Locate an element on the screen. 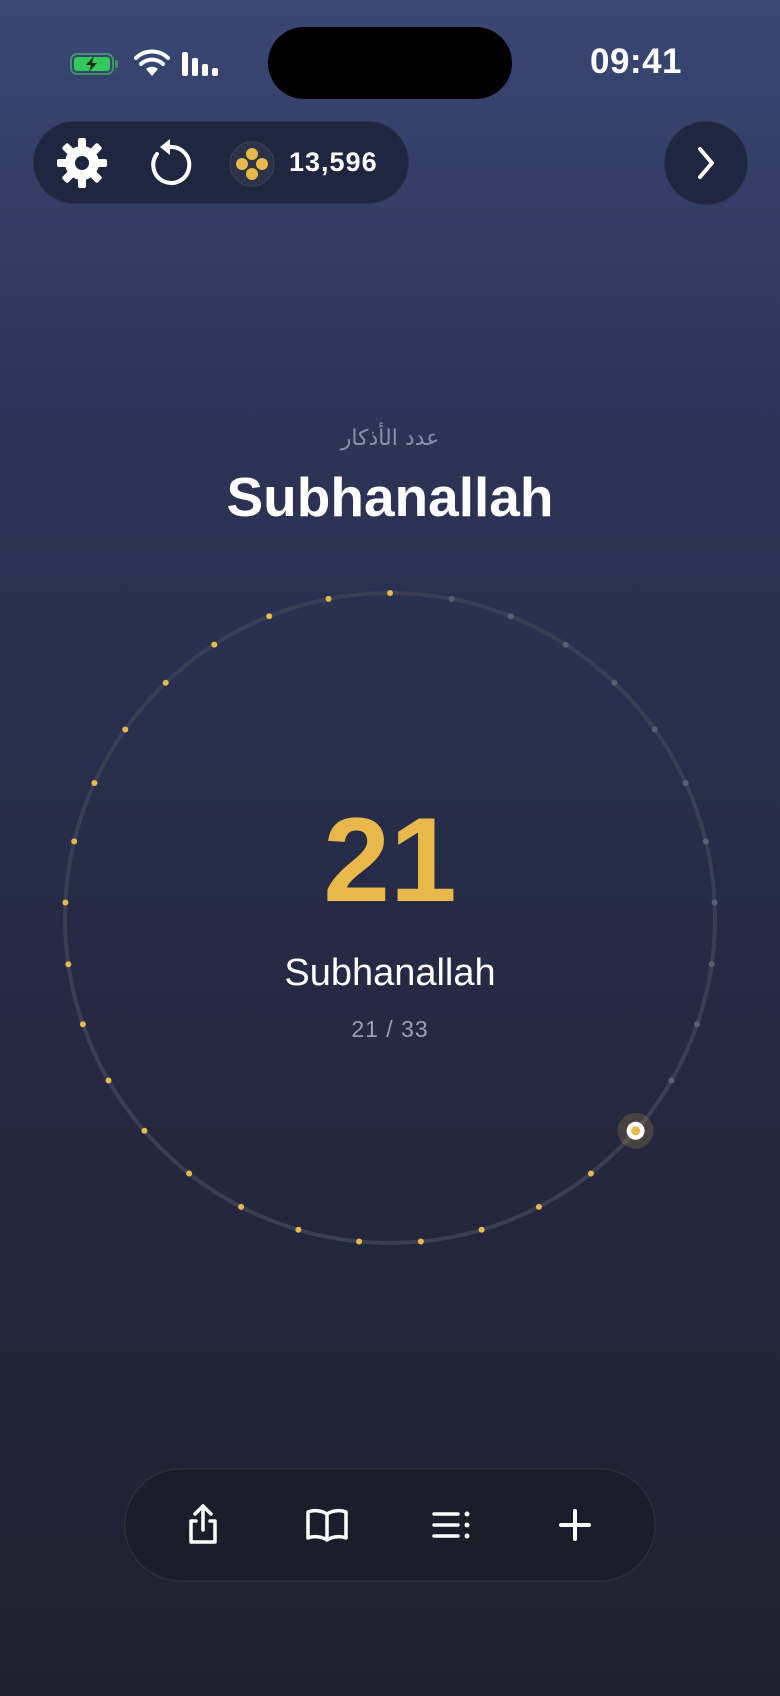 This screenshot has width=780, height=1696. next-dhikr-button is located at coordinates (706, 163).